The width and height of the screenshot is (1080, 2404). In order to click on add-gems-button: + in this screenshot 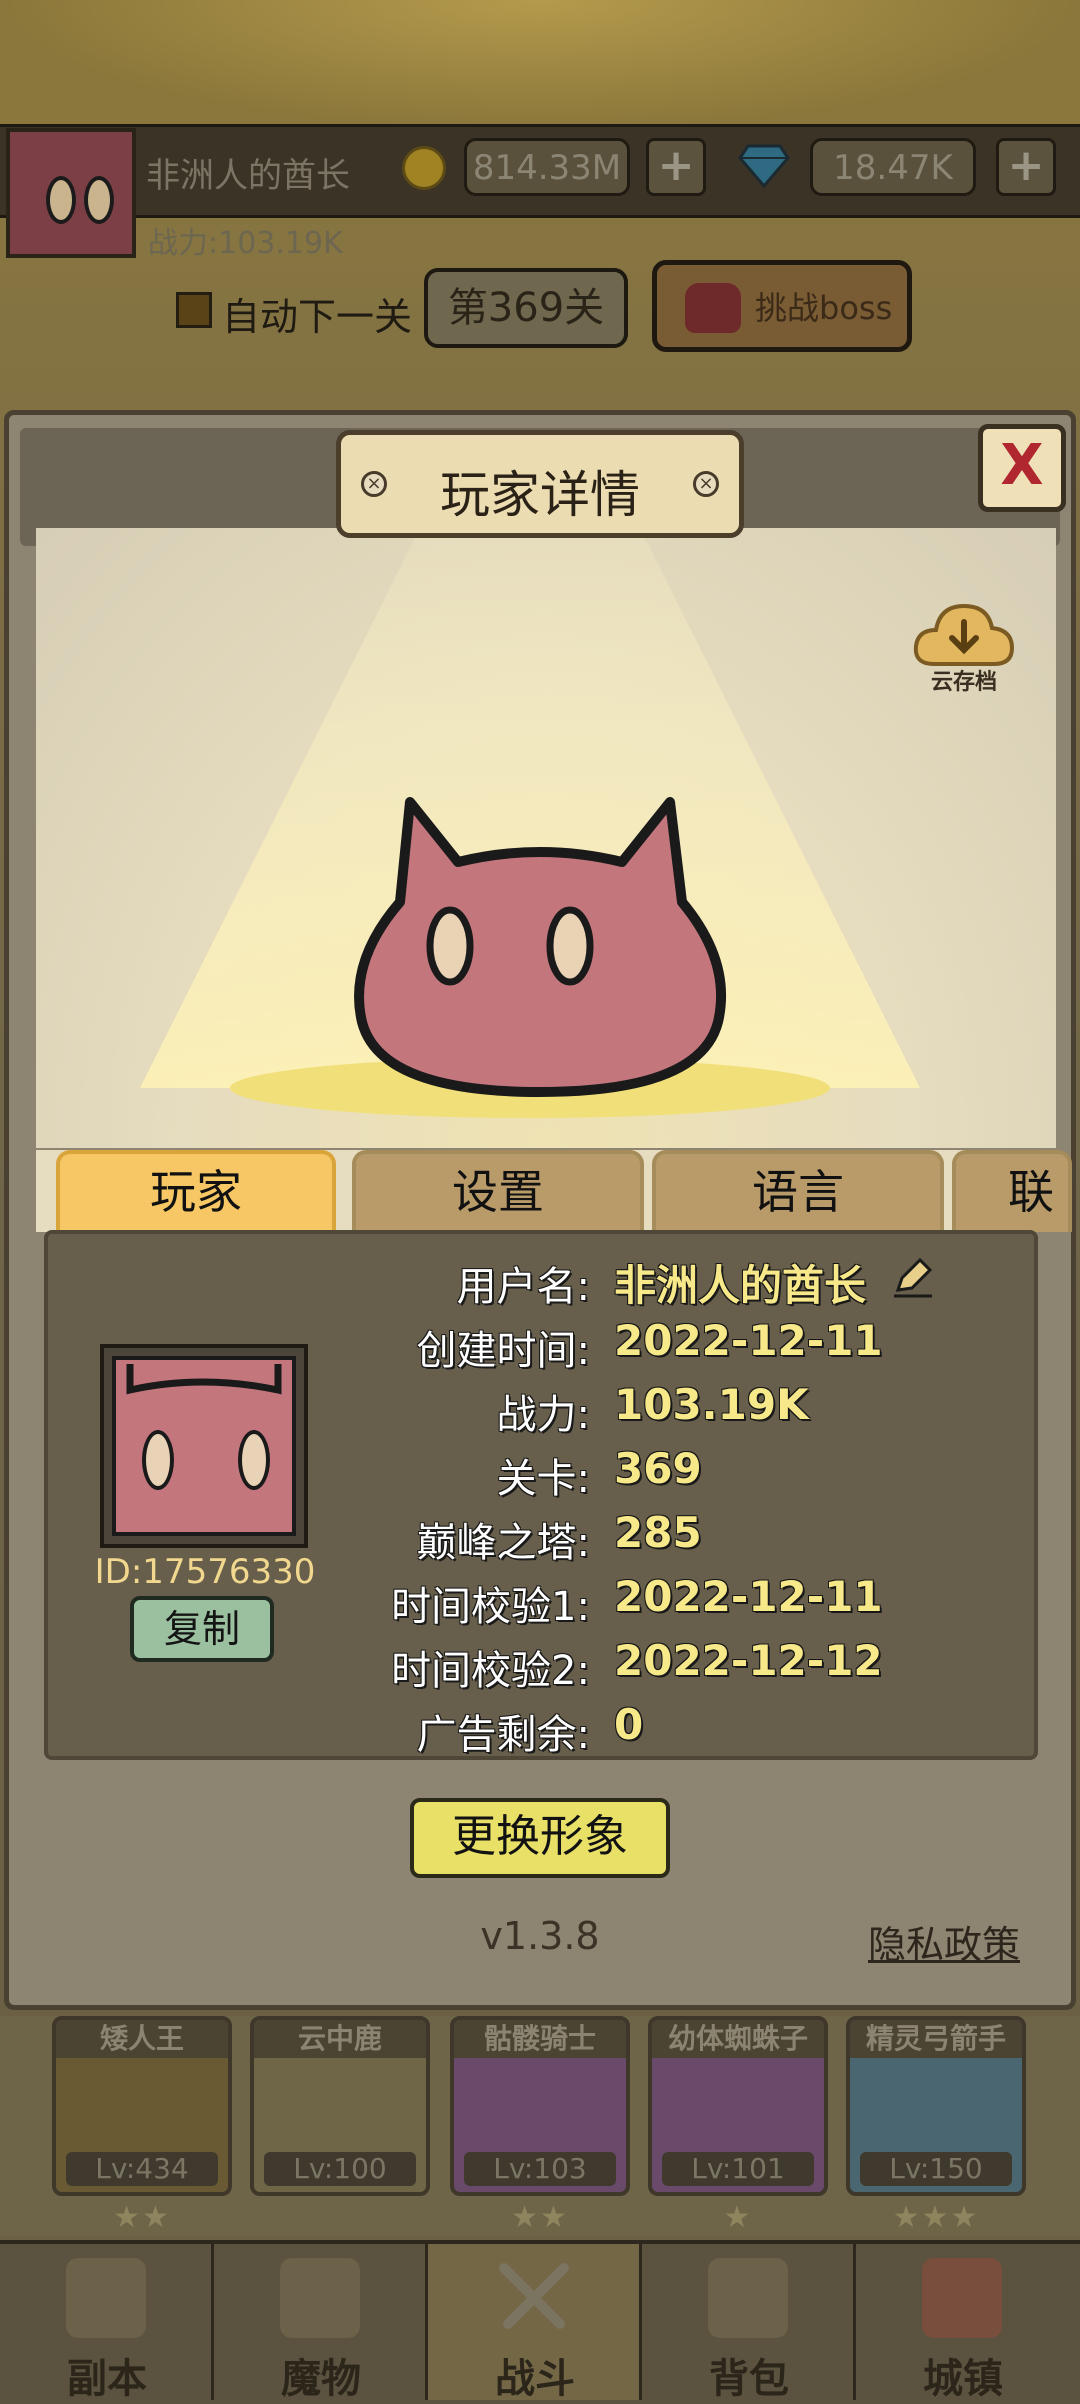, I will do `click(1026, 167)`.